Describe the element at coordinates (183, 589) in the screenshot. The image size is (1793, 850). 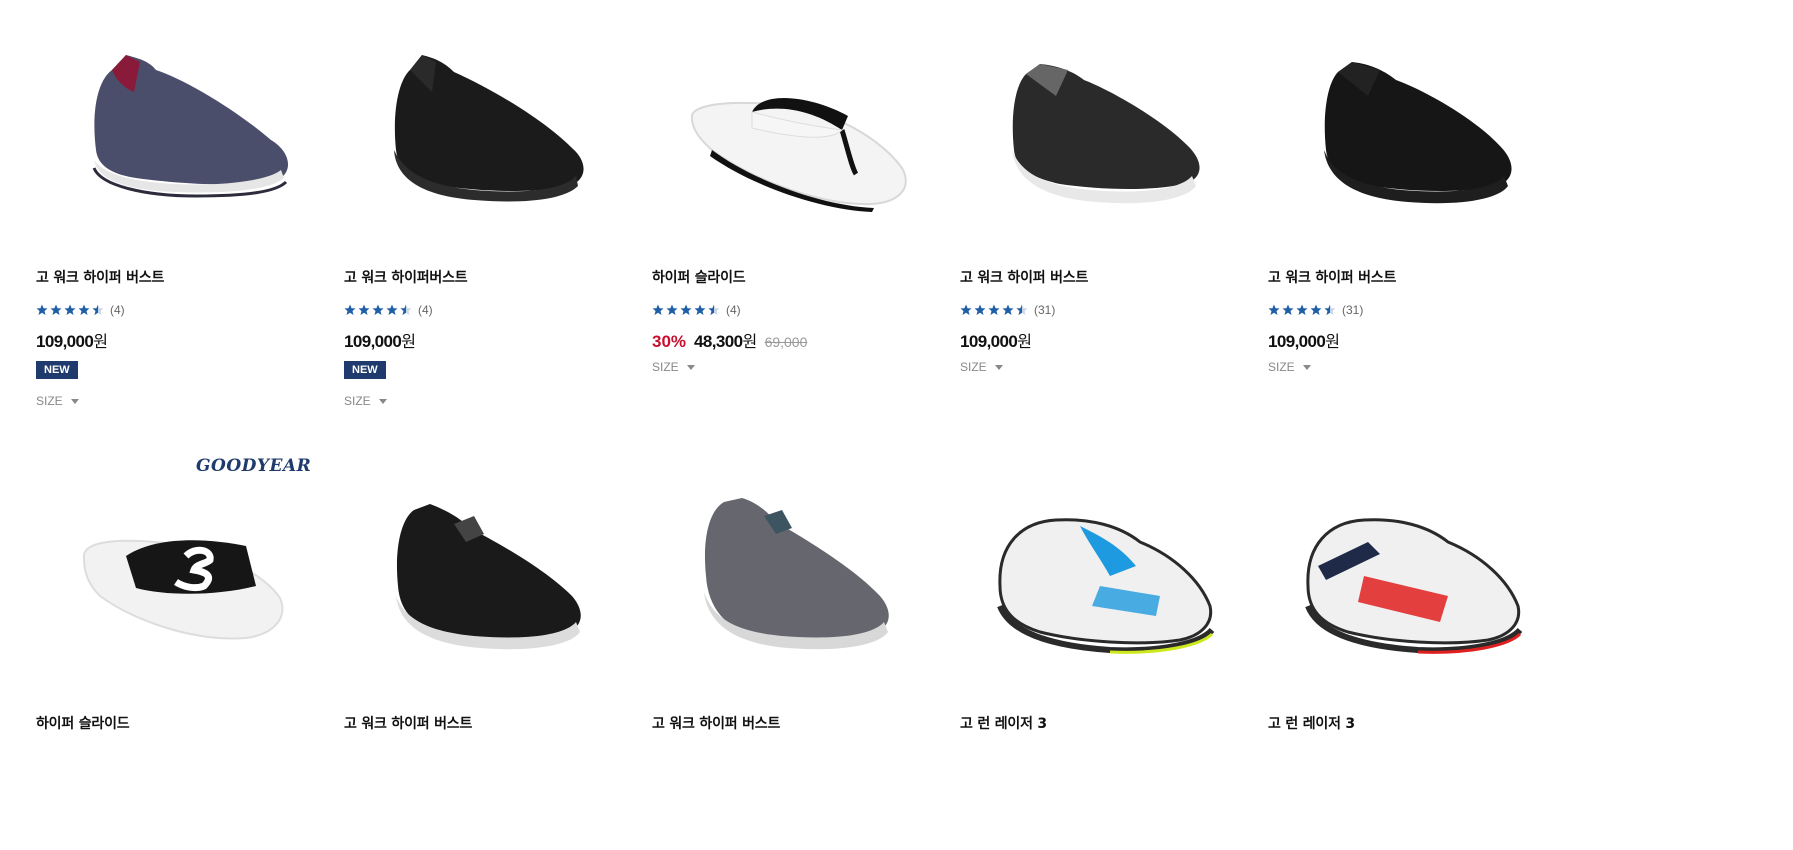
I see `slide-sandal-black-white-icon` at that location.